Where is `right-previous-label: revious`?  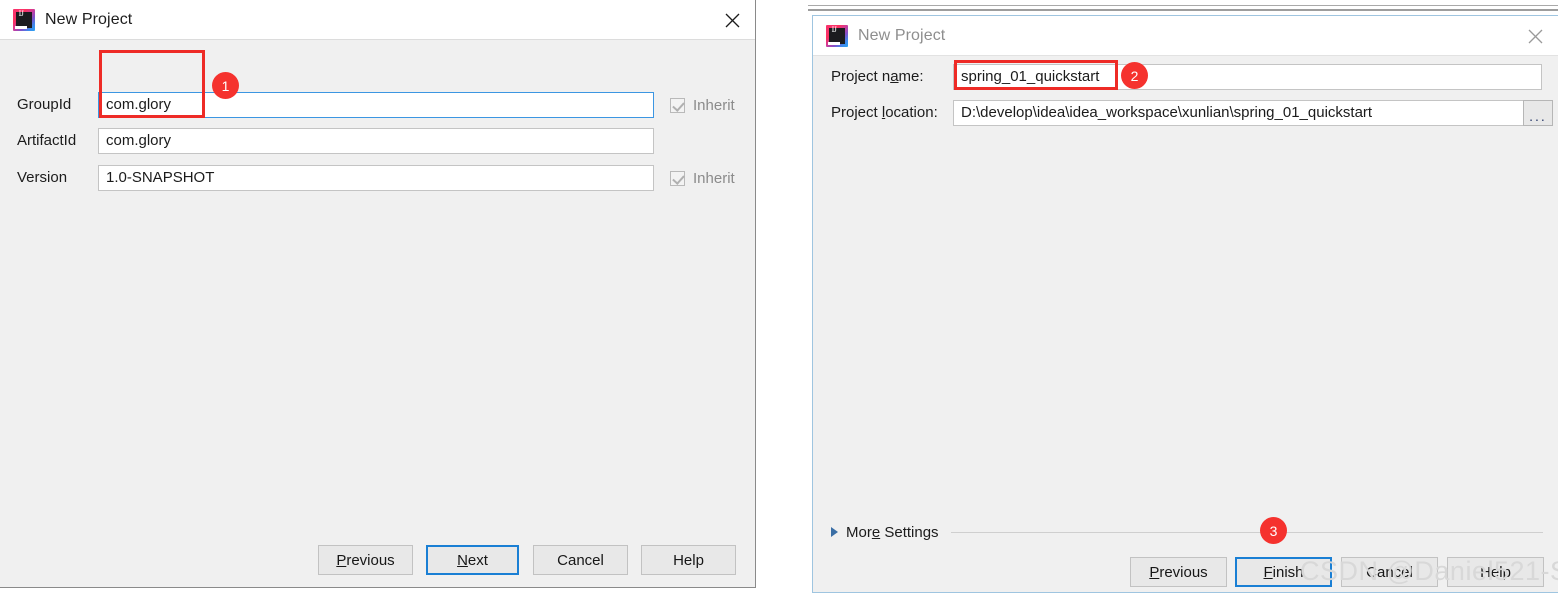
right-previous-label: revious is located at coordinates (1183, 572).